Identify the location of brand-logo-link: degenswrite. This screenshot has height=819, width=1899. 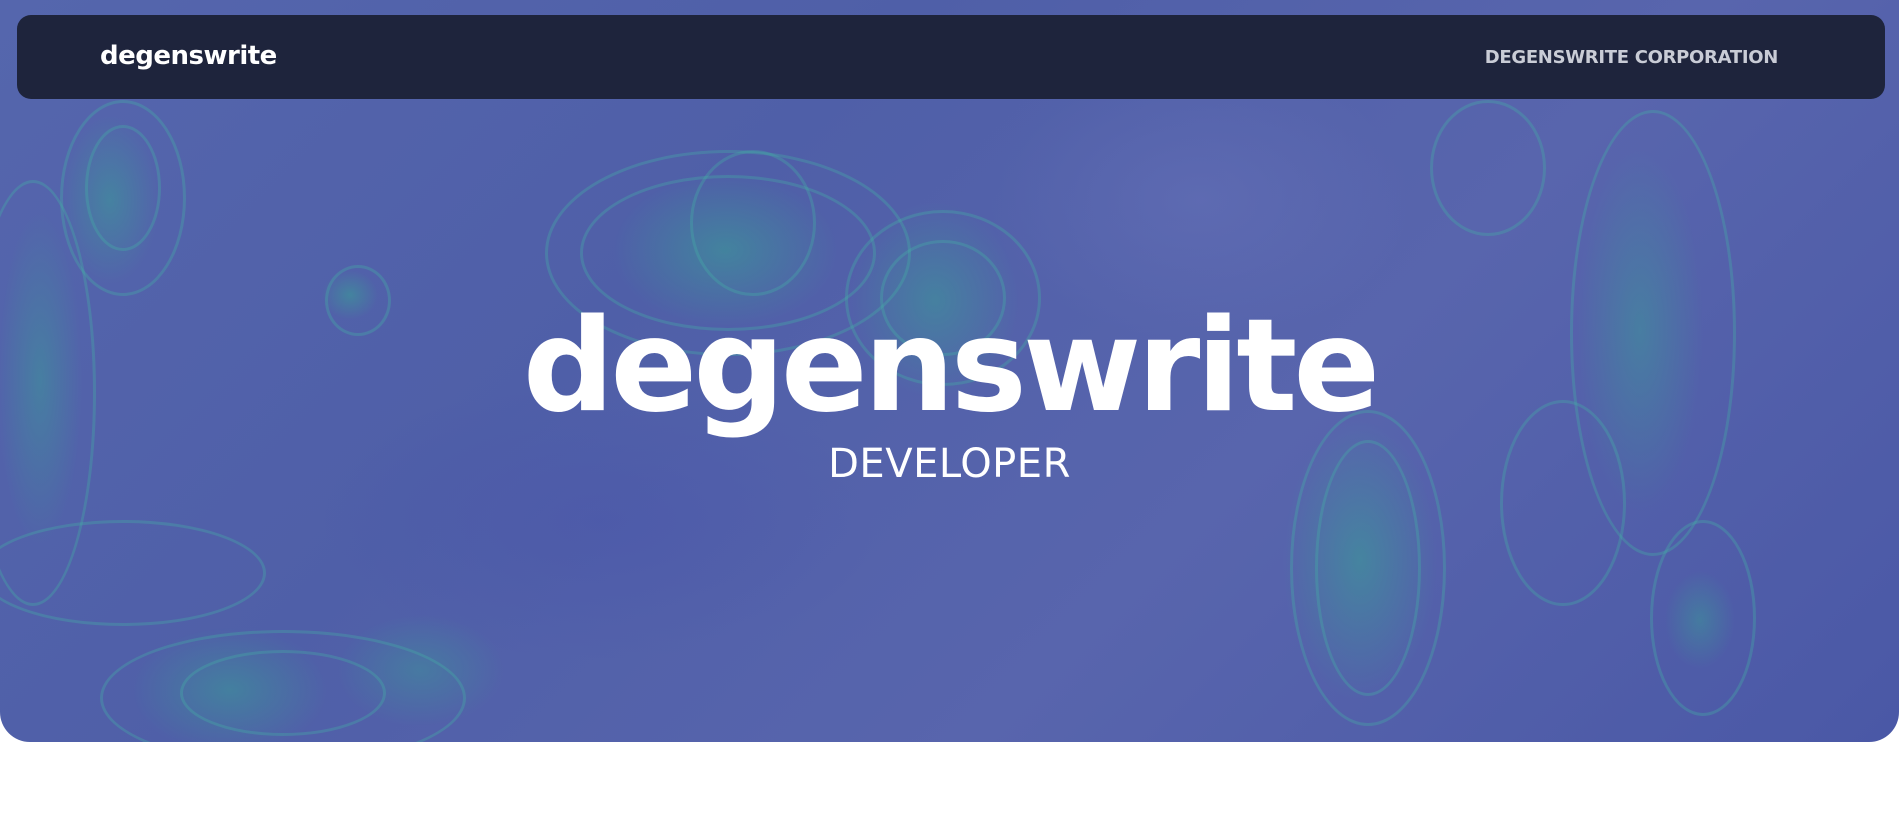
(188, 56).